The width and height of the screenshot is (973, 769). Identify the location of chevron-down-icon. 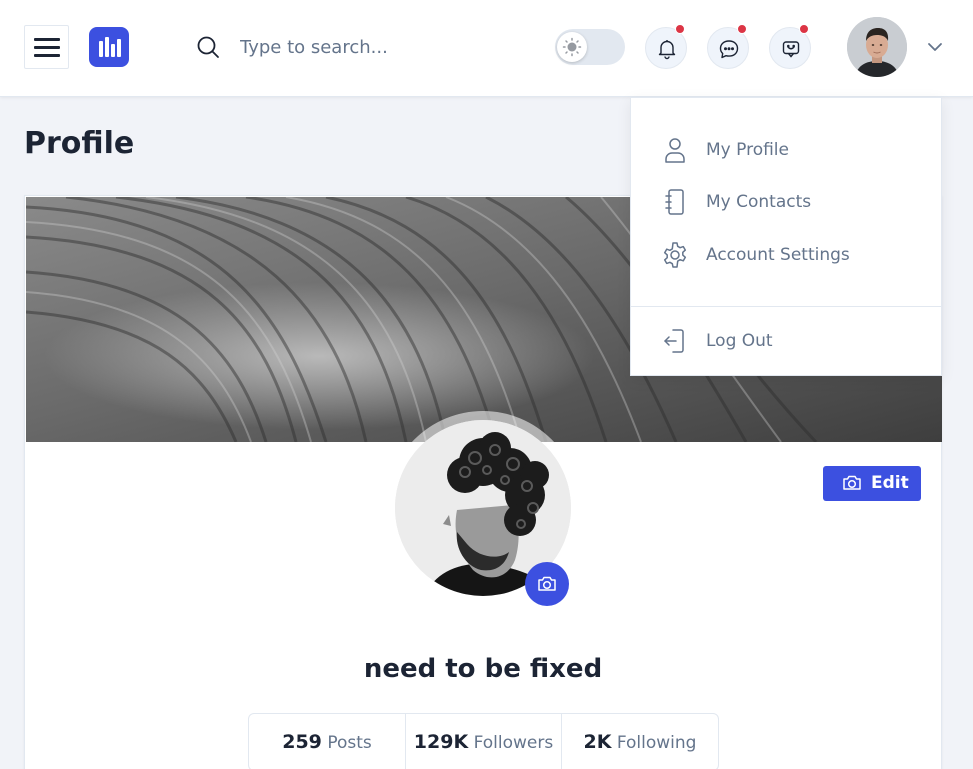
(935, 47).